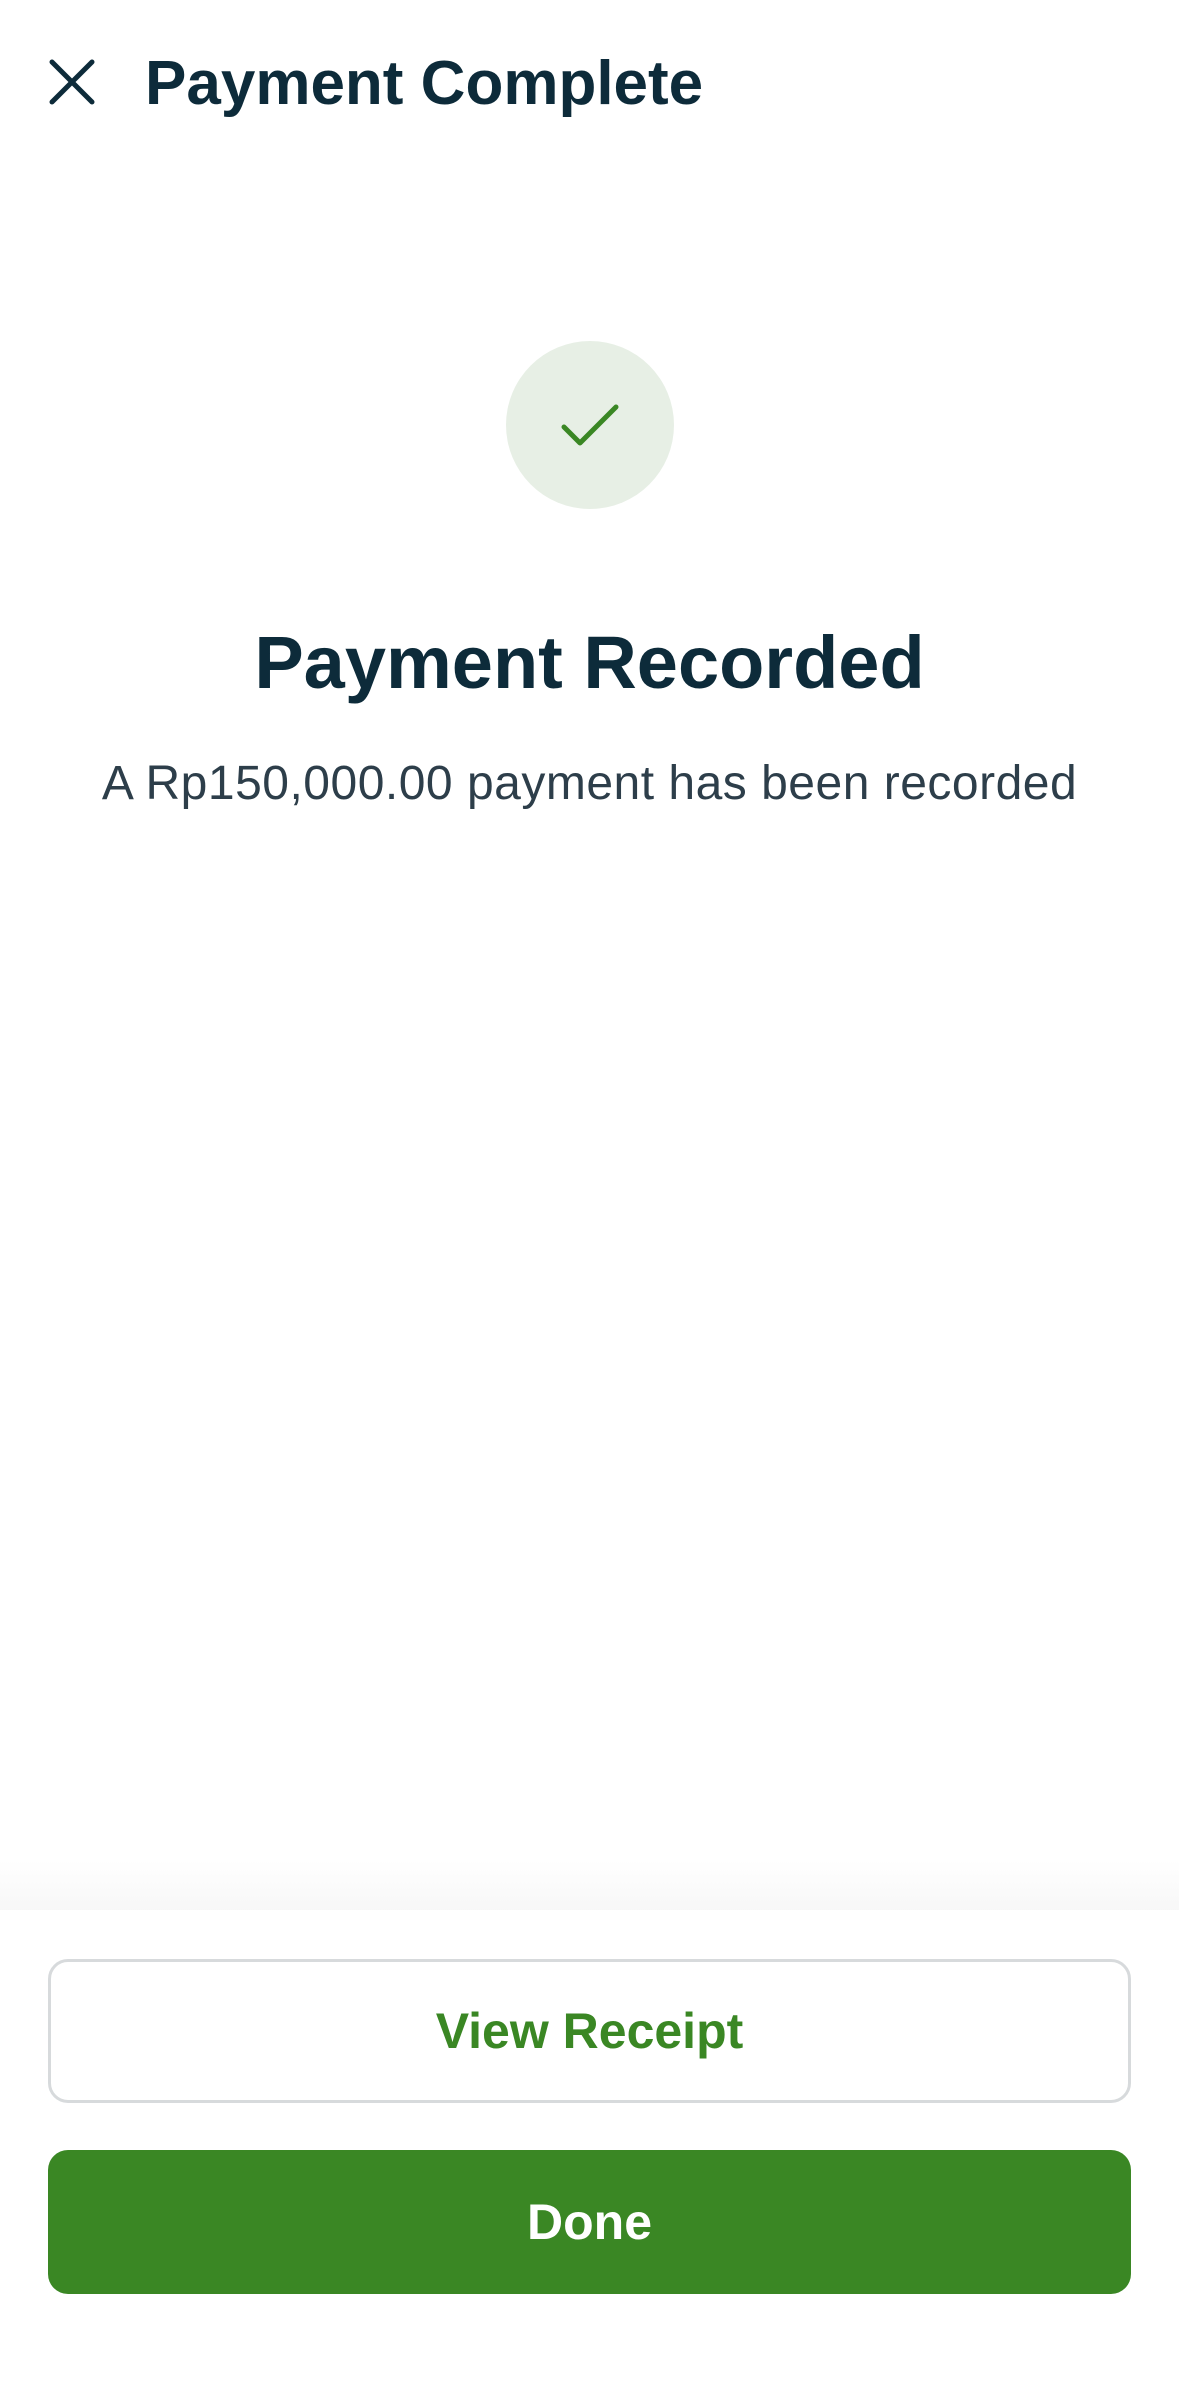 This screenshot has height=2396, width=1179. Describe the element at coordinates (424, 83) in the screenshot. I see `page-title: Payment Complete` at that location.